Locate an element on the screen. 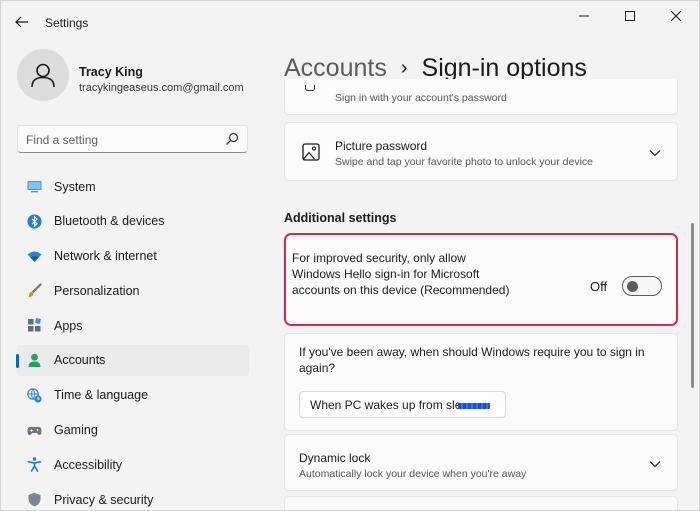 The image size is (700, 511). user-email: tracykingeaseus.com@gmail.com is located at coordinates (161, 88).